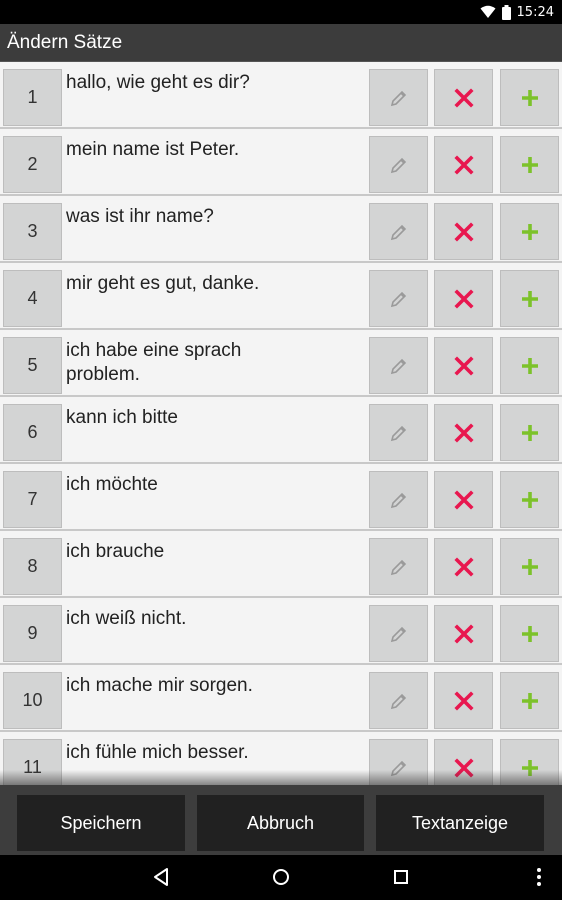  Describe the element at coordinates (281, 43) in the screenshot. I see `action-bar: Ändern Sätze` at that location.